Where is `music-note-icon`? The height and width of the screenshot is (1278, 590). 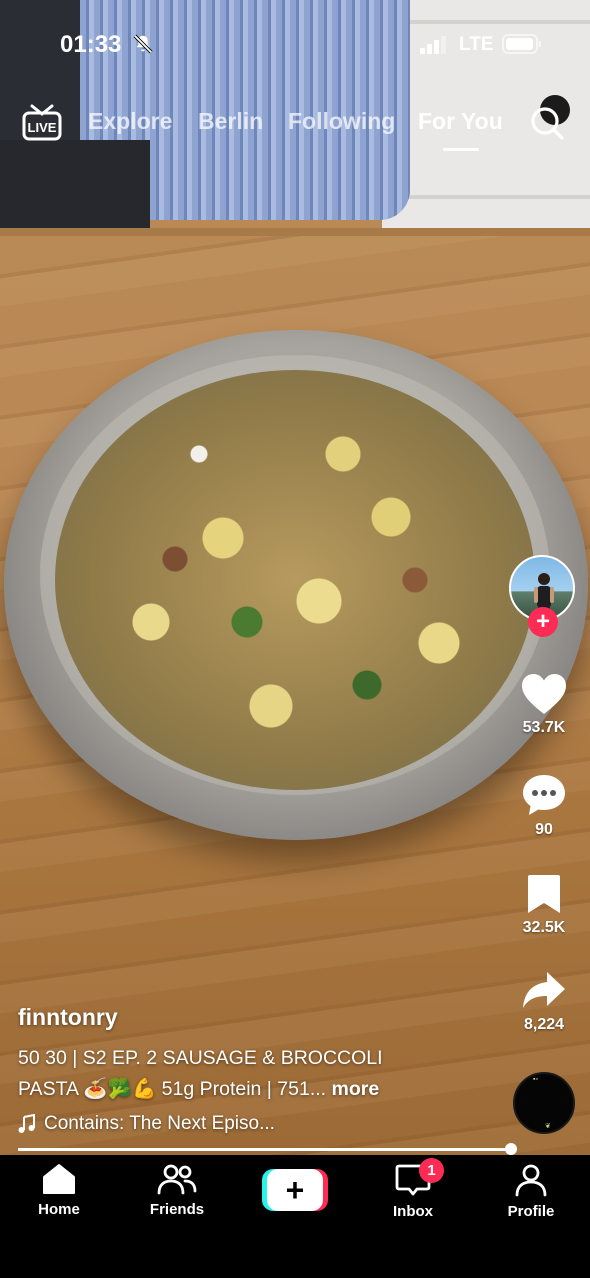
music-note-icon is located at coordinates (26, 1123).